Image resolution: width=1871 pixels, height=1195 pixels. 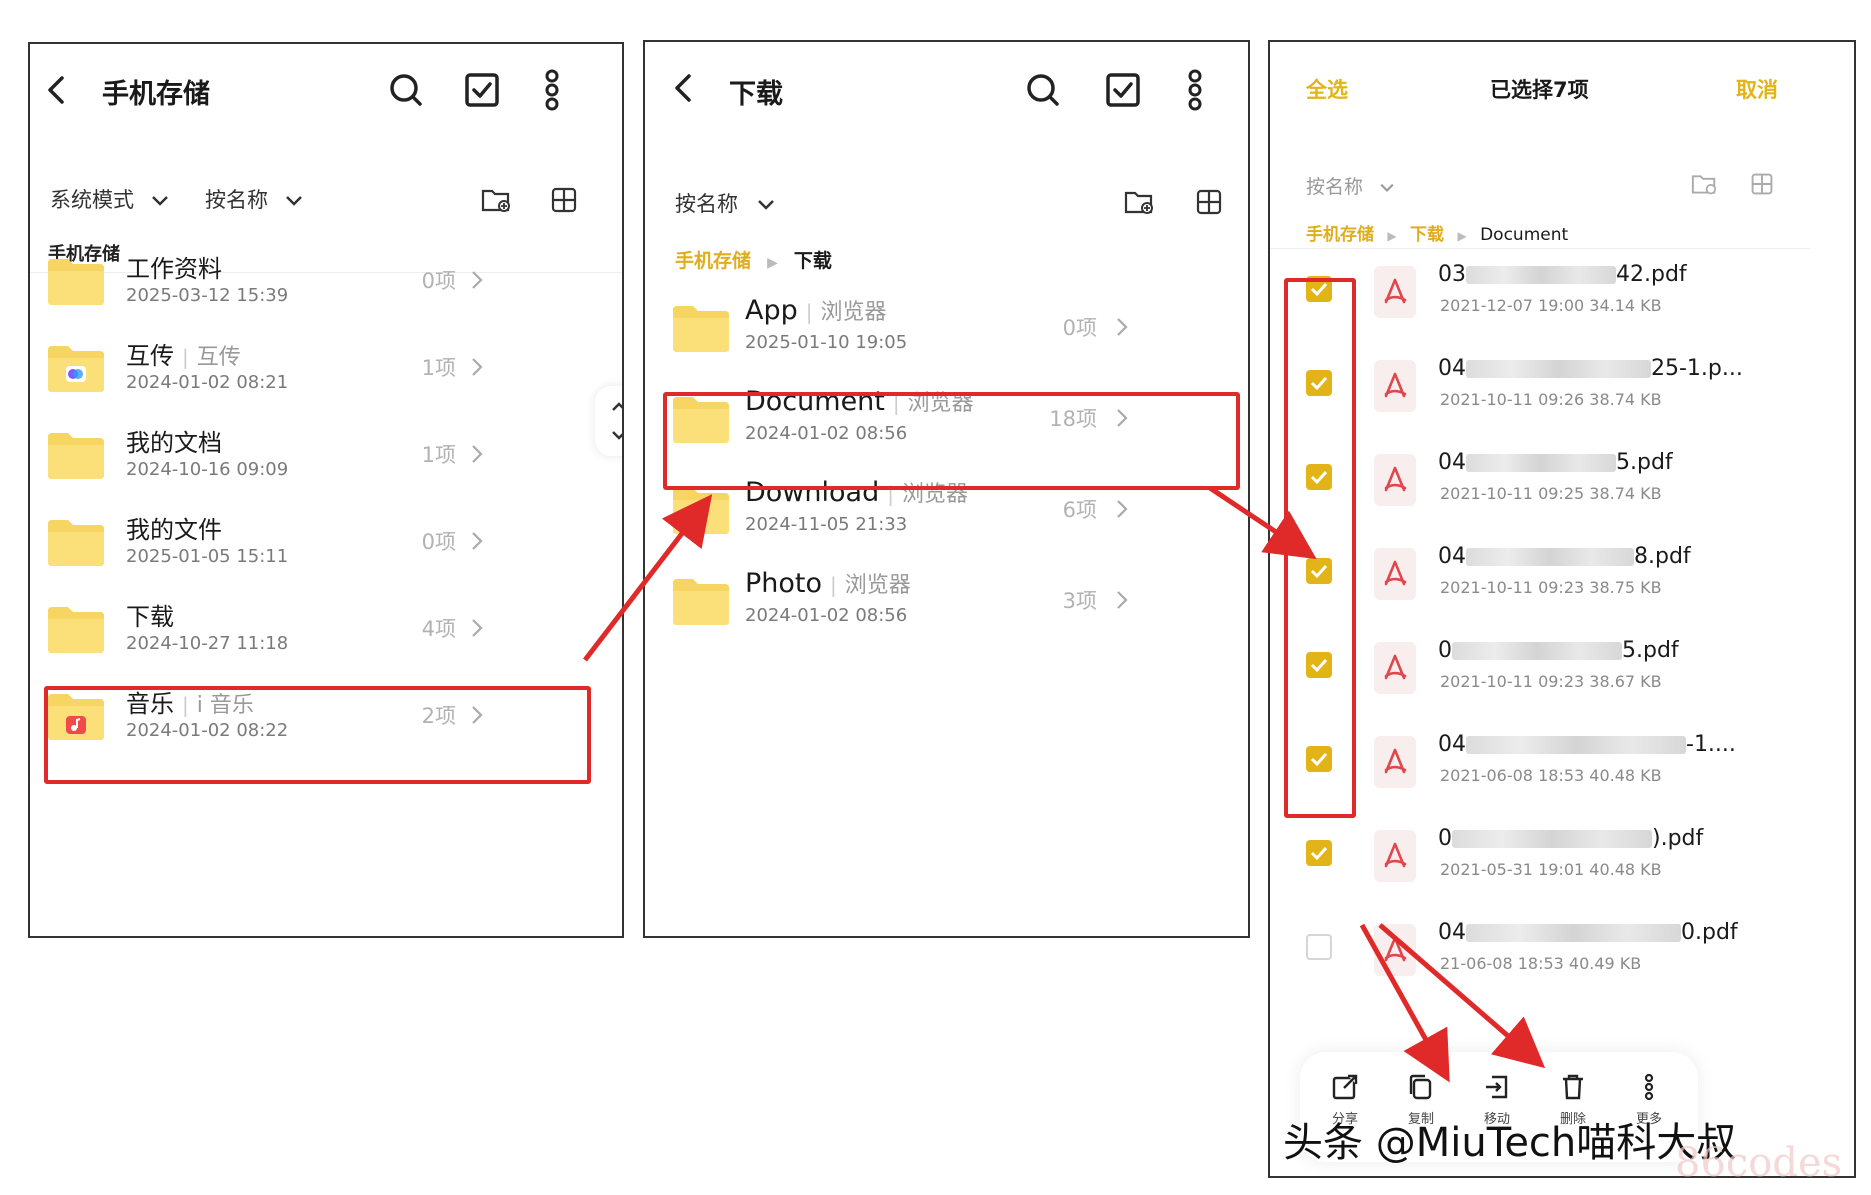 I want to click on watermark-secondary: 86codes, so click(x=1759, y=1163).